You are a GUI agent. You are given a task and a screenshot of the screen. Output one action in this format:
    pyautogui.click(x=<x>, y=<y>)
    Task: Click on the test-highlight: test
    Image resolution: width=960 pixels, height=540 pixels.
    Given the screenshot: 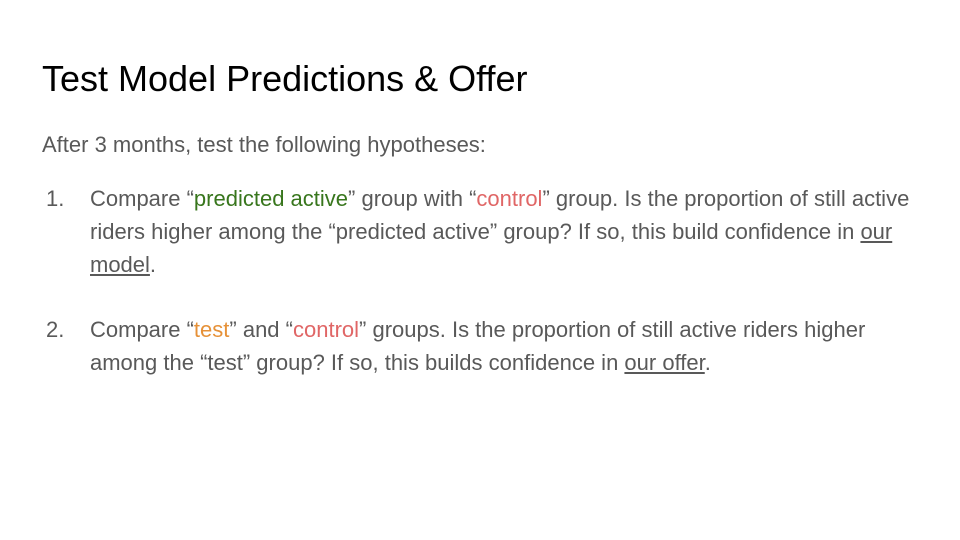 What is the action you would take?
    pyautogui.click(x=211, y=329)
    